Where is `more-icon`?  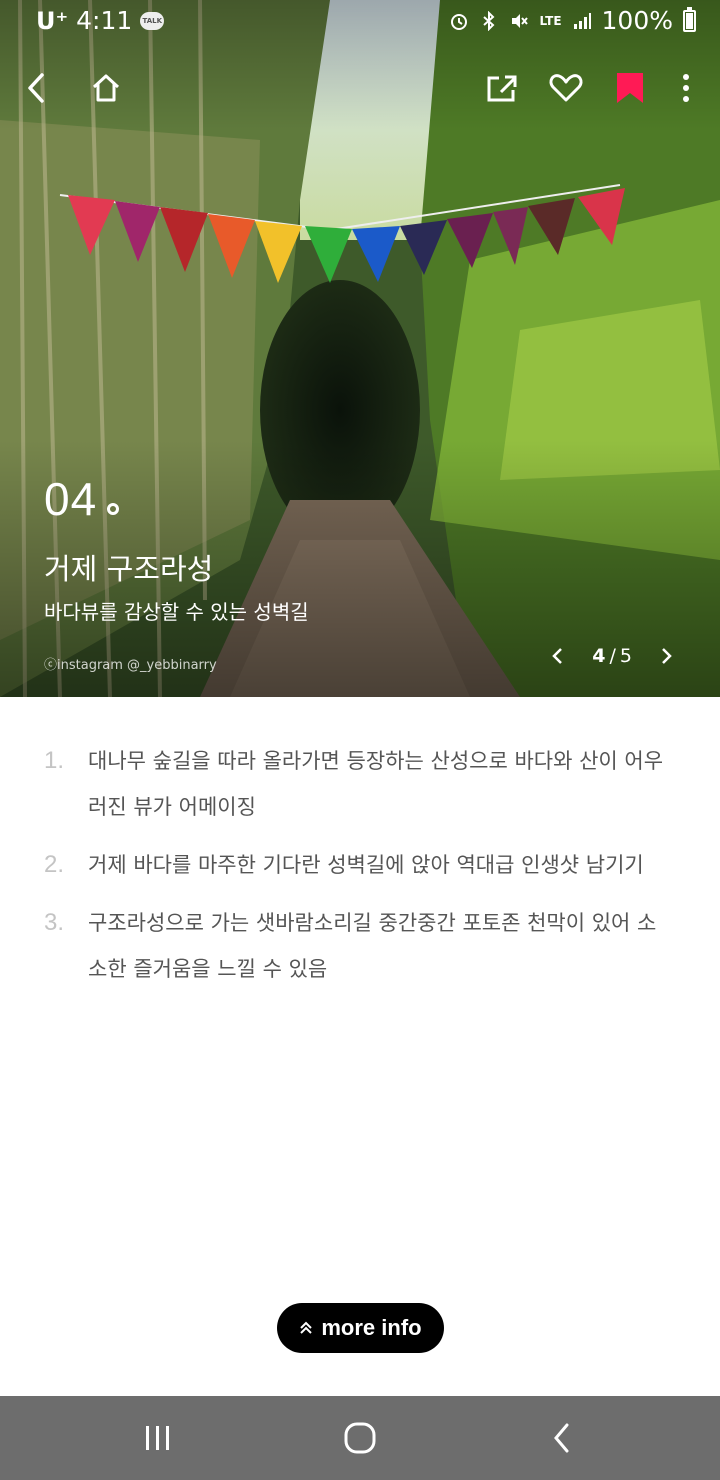 more-icon is located at coordinates (686, 88).